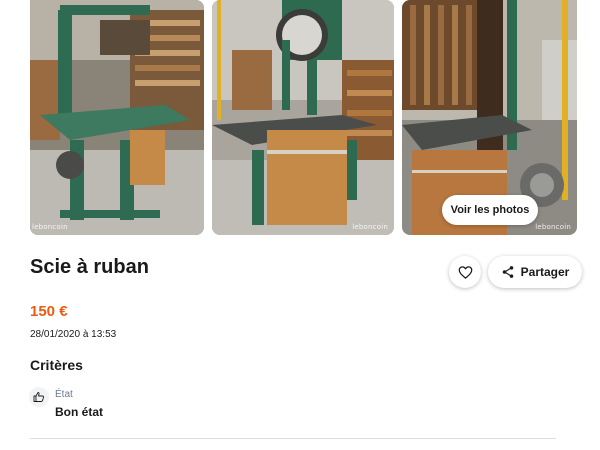  I want to click on listing-date: 28/01/2020 à 13:53, so click(73, 334).